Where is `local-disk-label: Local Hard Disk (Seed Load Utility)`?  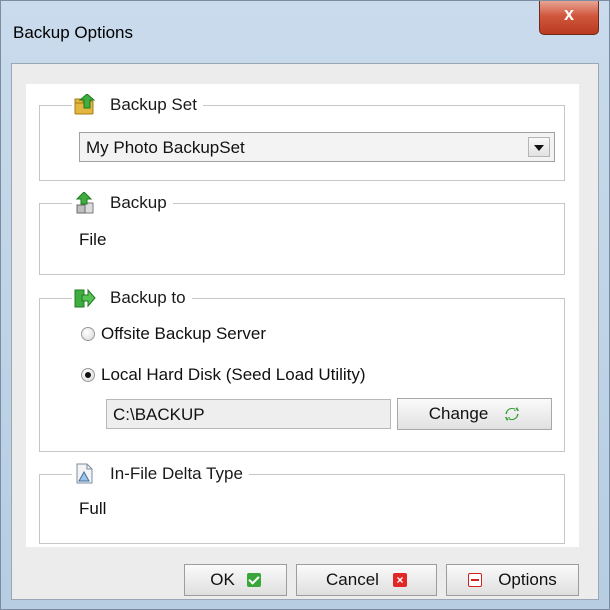
local-disk-label: Local Hard Disk (Seed Load Utility) is located at coordinates (233, 374).